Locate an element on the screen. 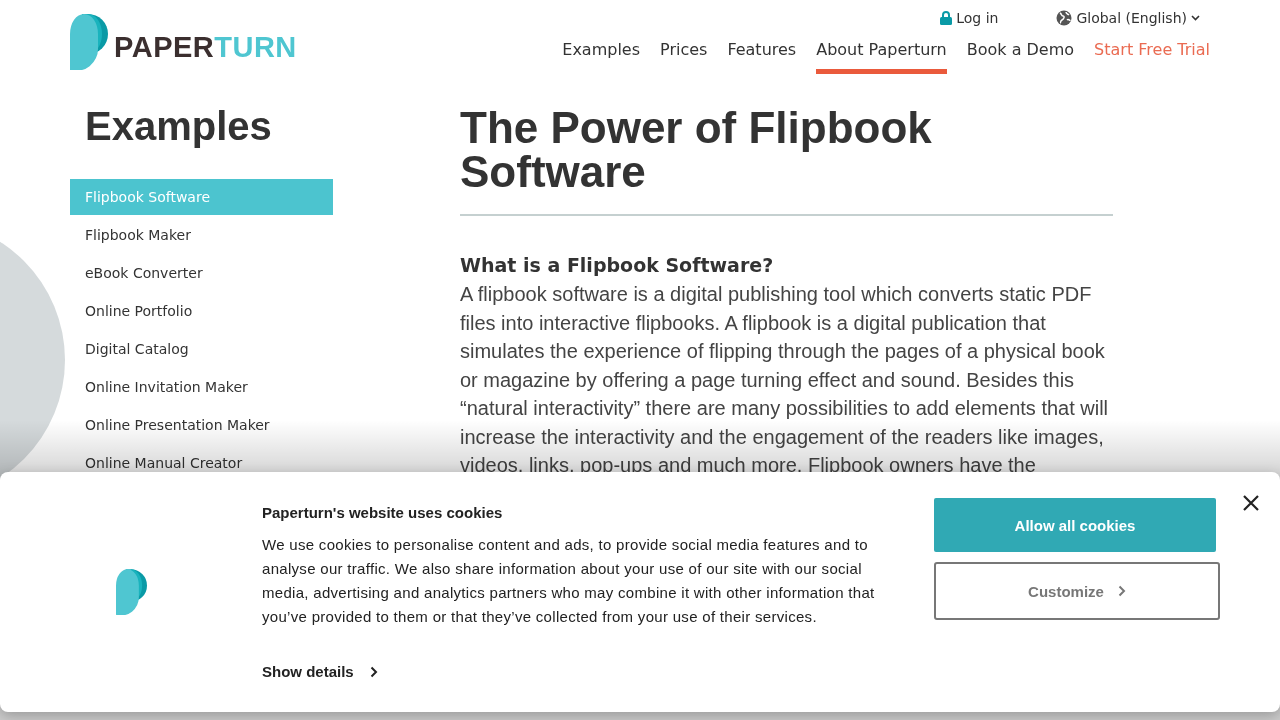 The width and height of the screenshot is (1280, 720). lock-icon is located at coordinates (946, 18).